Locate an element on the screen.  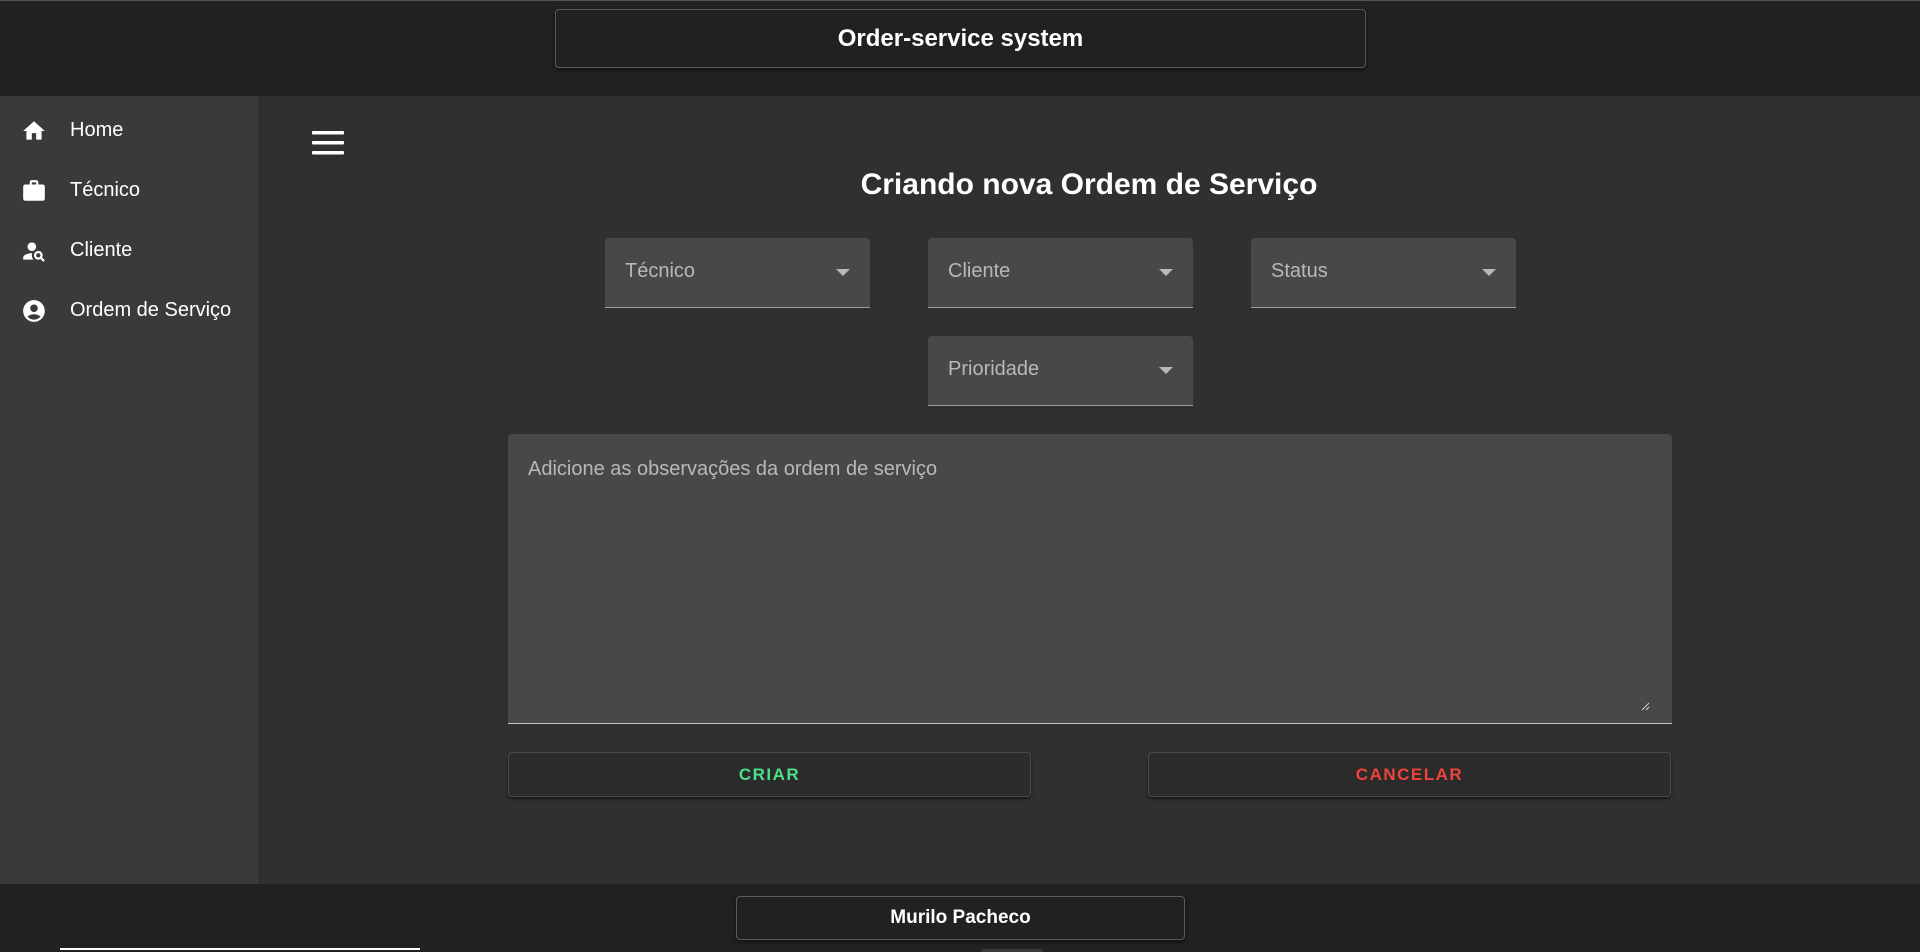
prioridade-select-label: Prioridade is located at coordinates (994, 369).